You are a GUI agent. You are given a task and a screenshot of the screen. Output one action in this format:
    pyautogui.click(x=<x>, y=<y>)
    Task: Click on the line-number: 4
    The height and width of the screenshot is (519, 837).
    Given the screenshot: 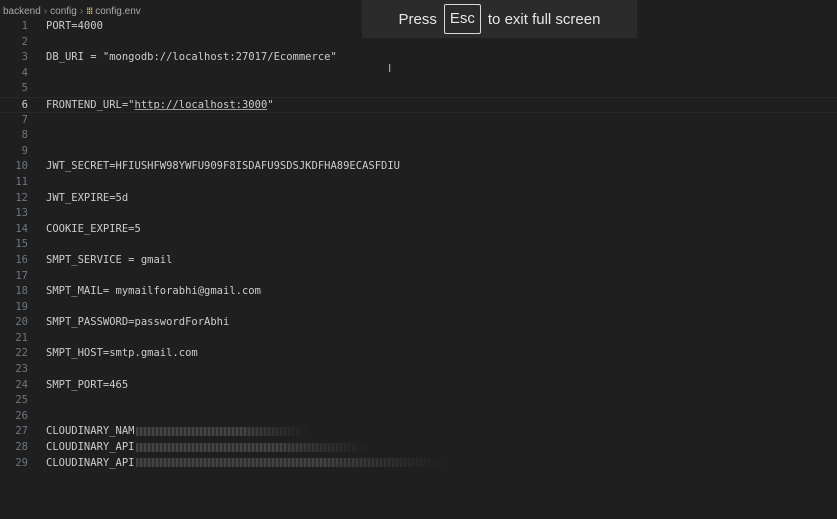 What is the action you would take?
    pyautogui.click(x=24, y=72)
    